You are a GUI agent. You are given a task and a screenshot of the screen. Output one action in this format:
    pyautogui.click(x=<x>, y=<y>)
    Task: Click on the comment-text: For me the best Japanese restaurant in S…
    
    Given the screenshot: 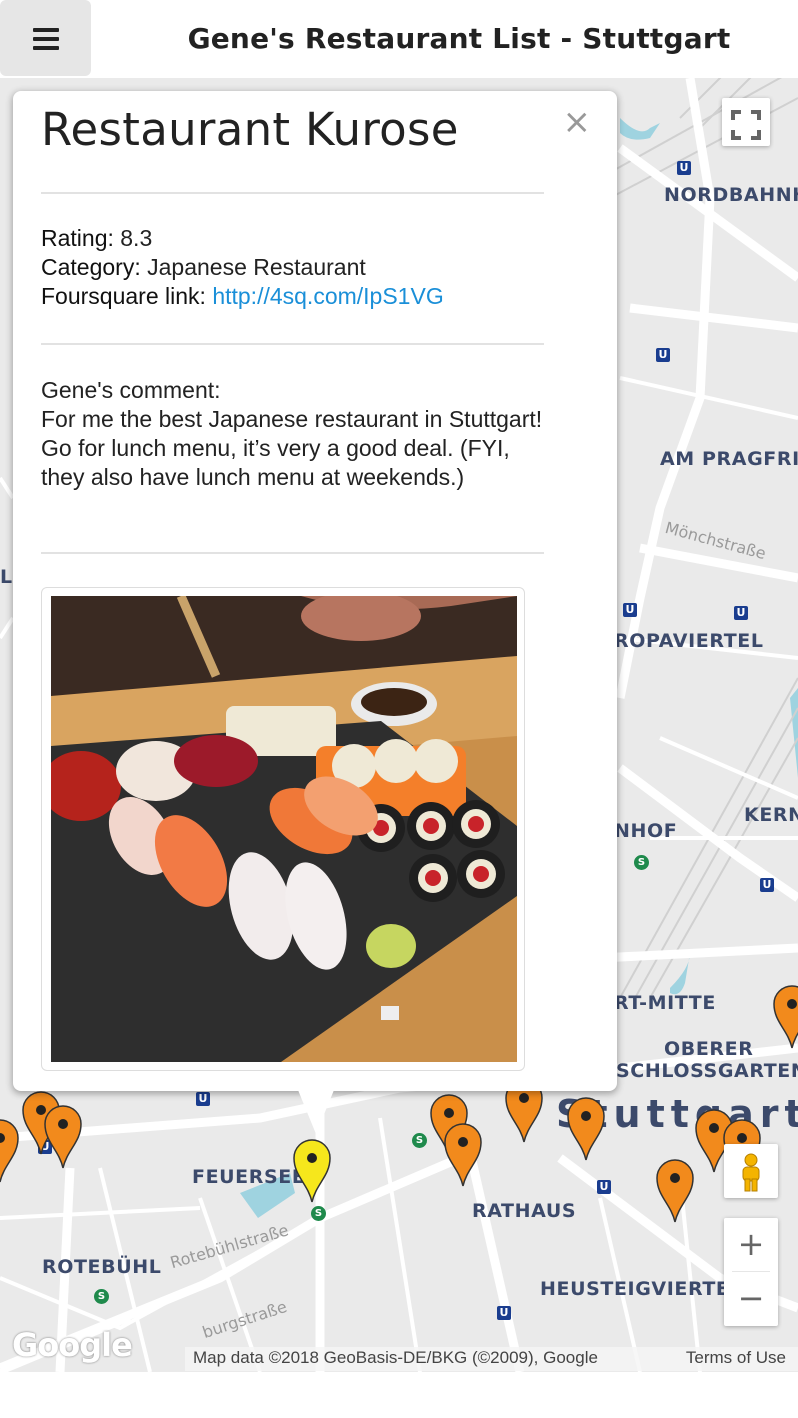 What is the action you would take?
    pyautogui.click(x=292, y=448)
    